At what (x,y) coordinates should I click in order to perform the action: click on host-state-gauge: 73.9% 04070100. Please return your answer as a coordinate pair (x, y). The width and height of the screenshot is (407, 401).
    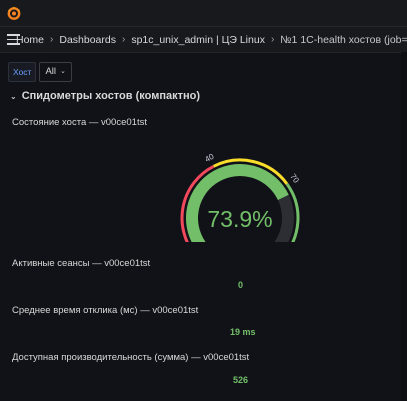
    Looking at the image, I should click on (240, 197).